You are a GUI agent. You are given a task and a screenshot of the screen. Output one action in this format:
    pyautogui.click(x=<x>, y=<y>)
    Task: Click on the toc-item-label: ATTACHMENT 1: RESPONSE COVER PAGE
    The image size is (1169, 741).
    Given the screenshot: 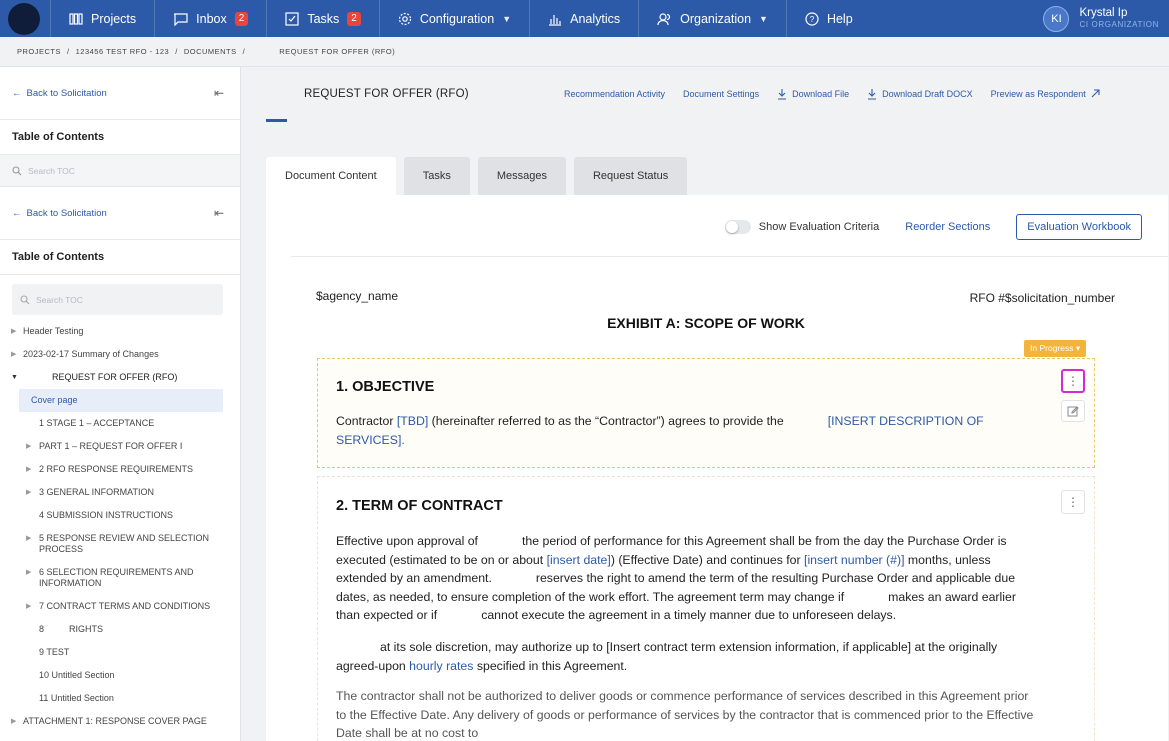 What is the action you would take?
    pyautogui.click(x=115, y=721)
    